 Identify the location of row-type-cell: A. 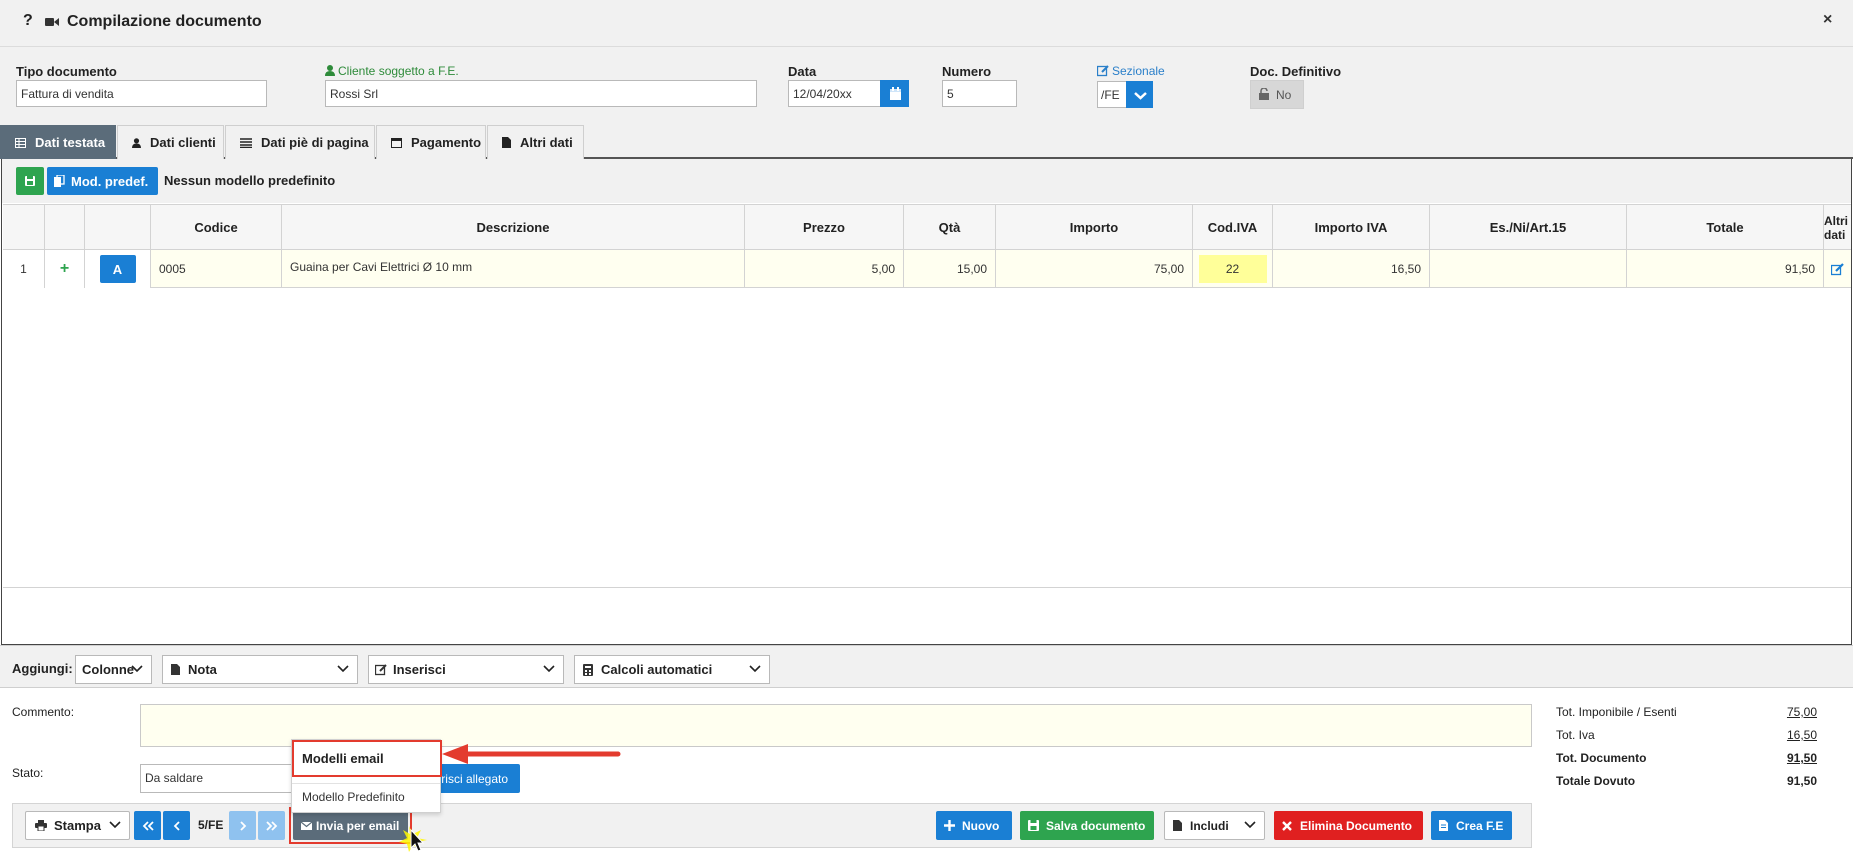
(118, 269).